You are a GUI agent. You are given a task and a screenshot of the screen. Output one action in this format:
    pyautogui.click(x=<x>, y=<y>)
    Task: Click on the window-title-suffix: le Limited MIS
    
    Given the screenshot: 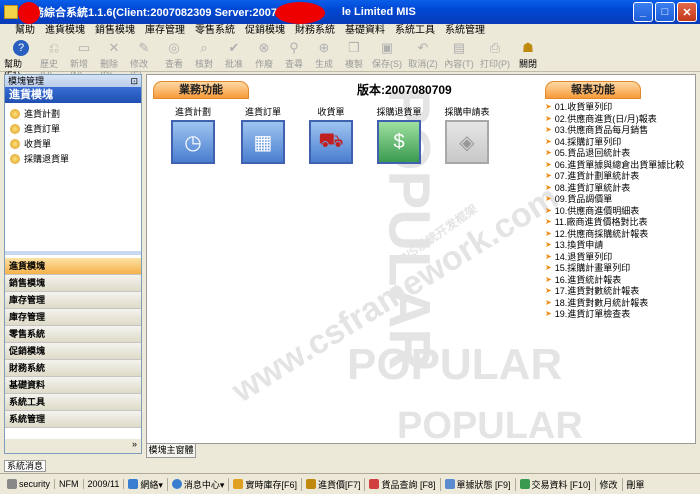 What is the action you would take?
    pyautogui.click(x=378, y=12)
    